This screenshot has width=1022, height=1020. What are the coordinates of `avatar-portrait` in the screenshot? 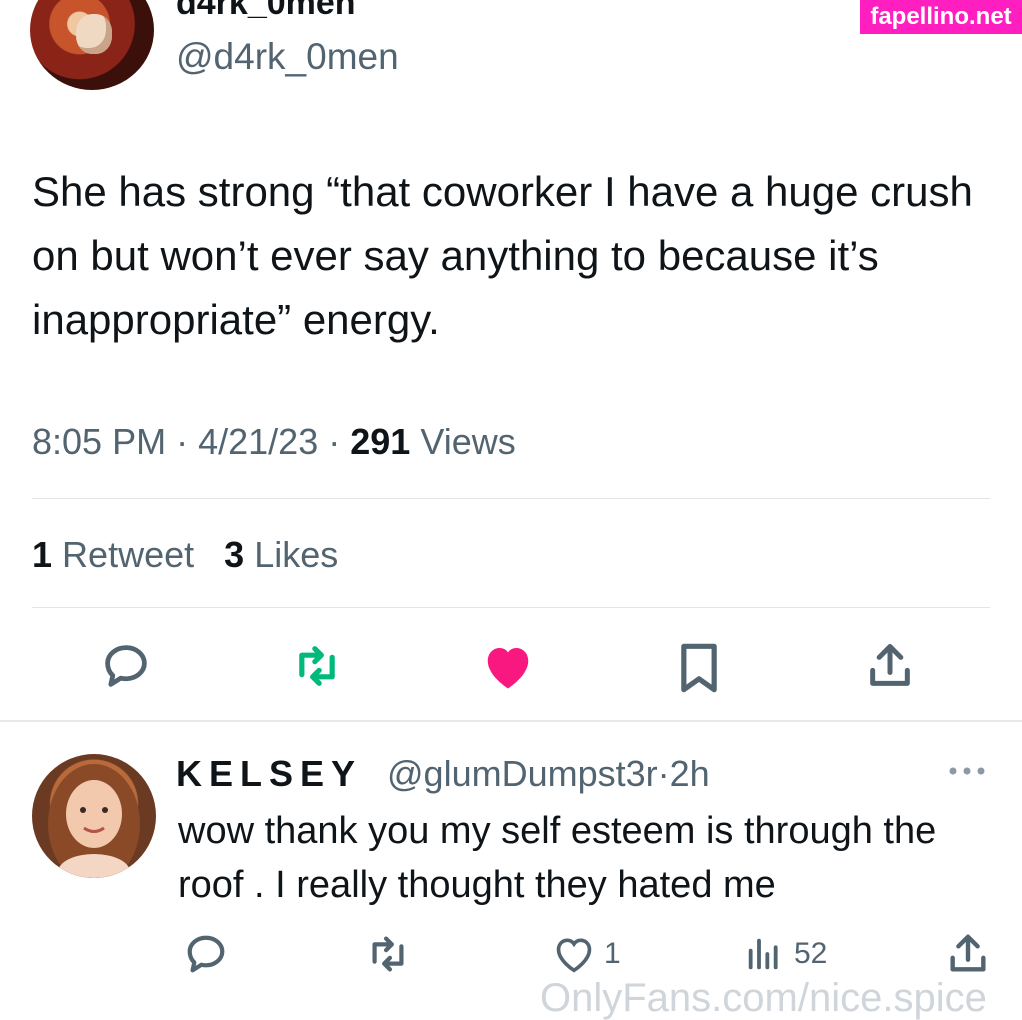 It's located at (94, 821).